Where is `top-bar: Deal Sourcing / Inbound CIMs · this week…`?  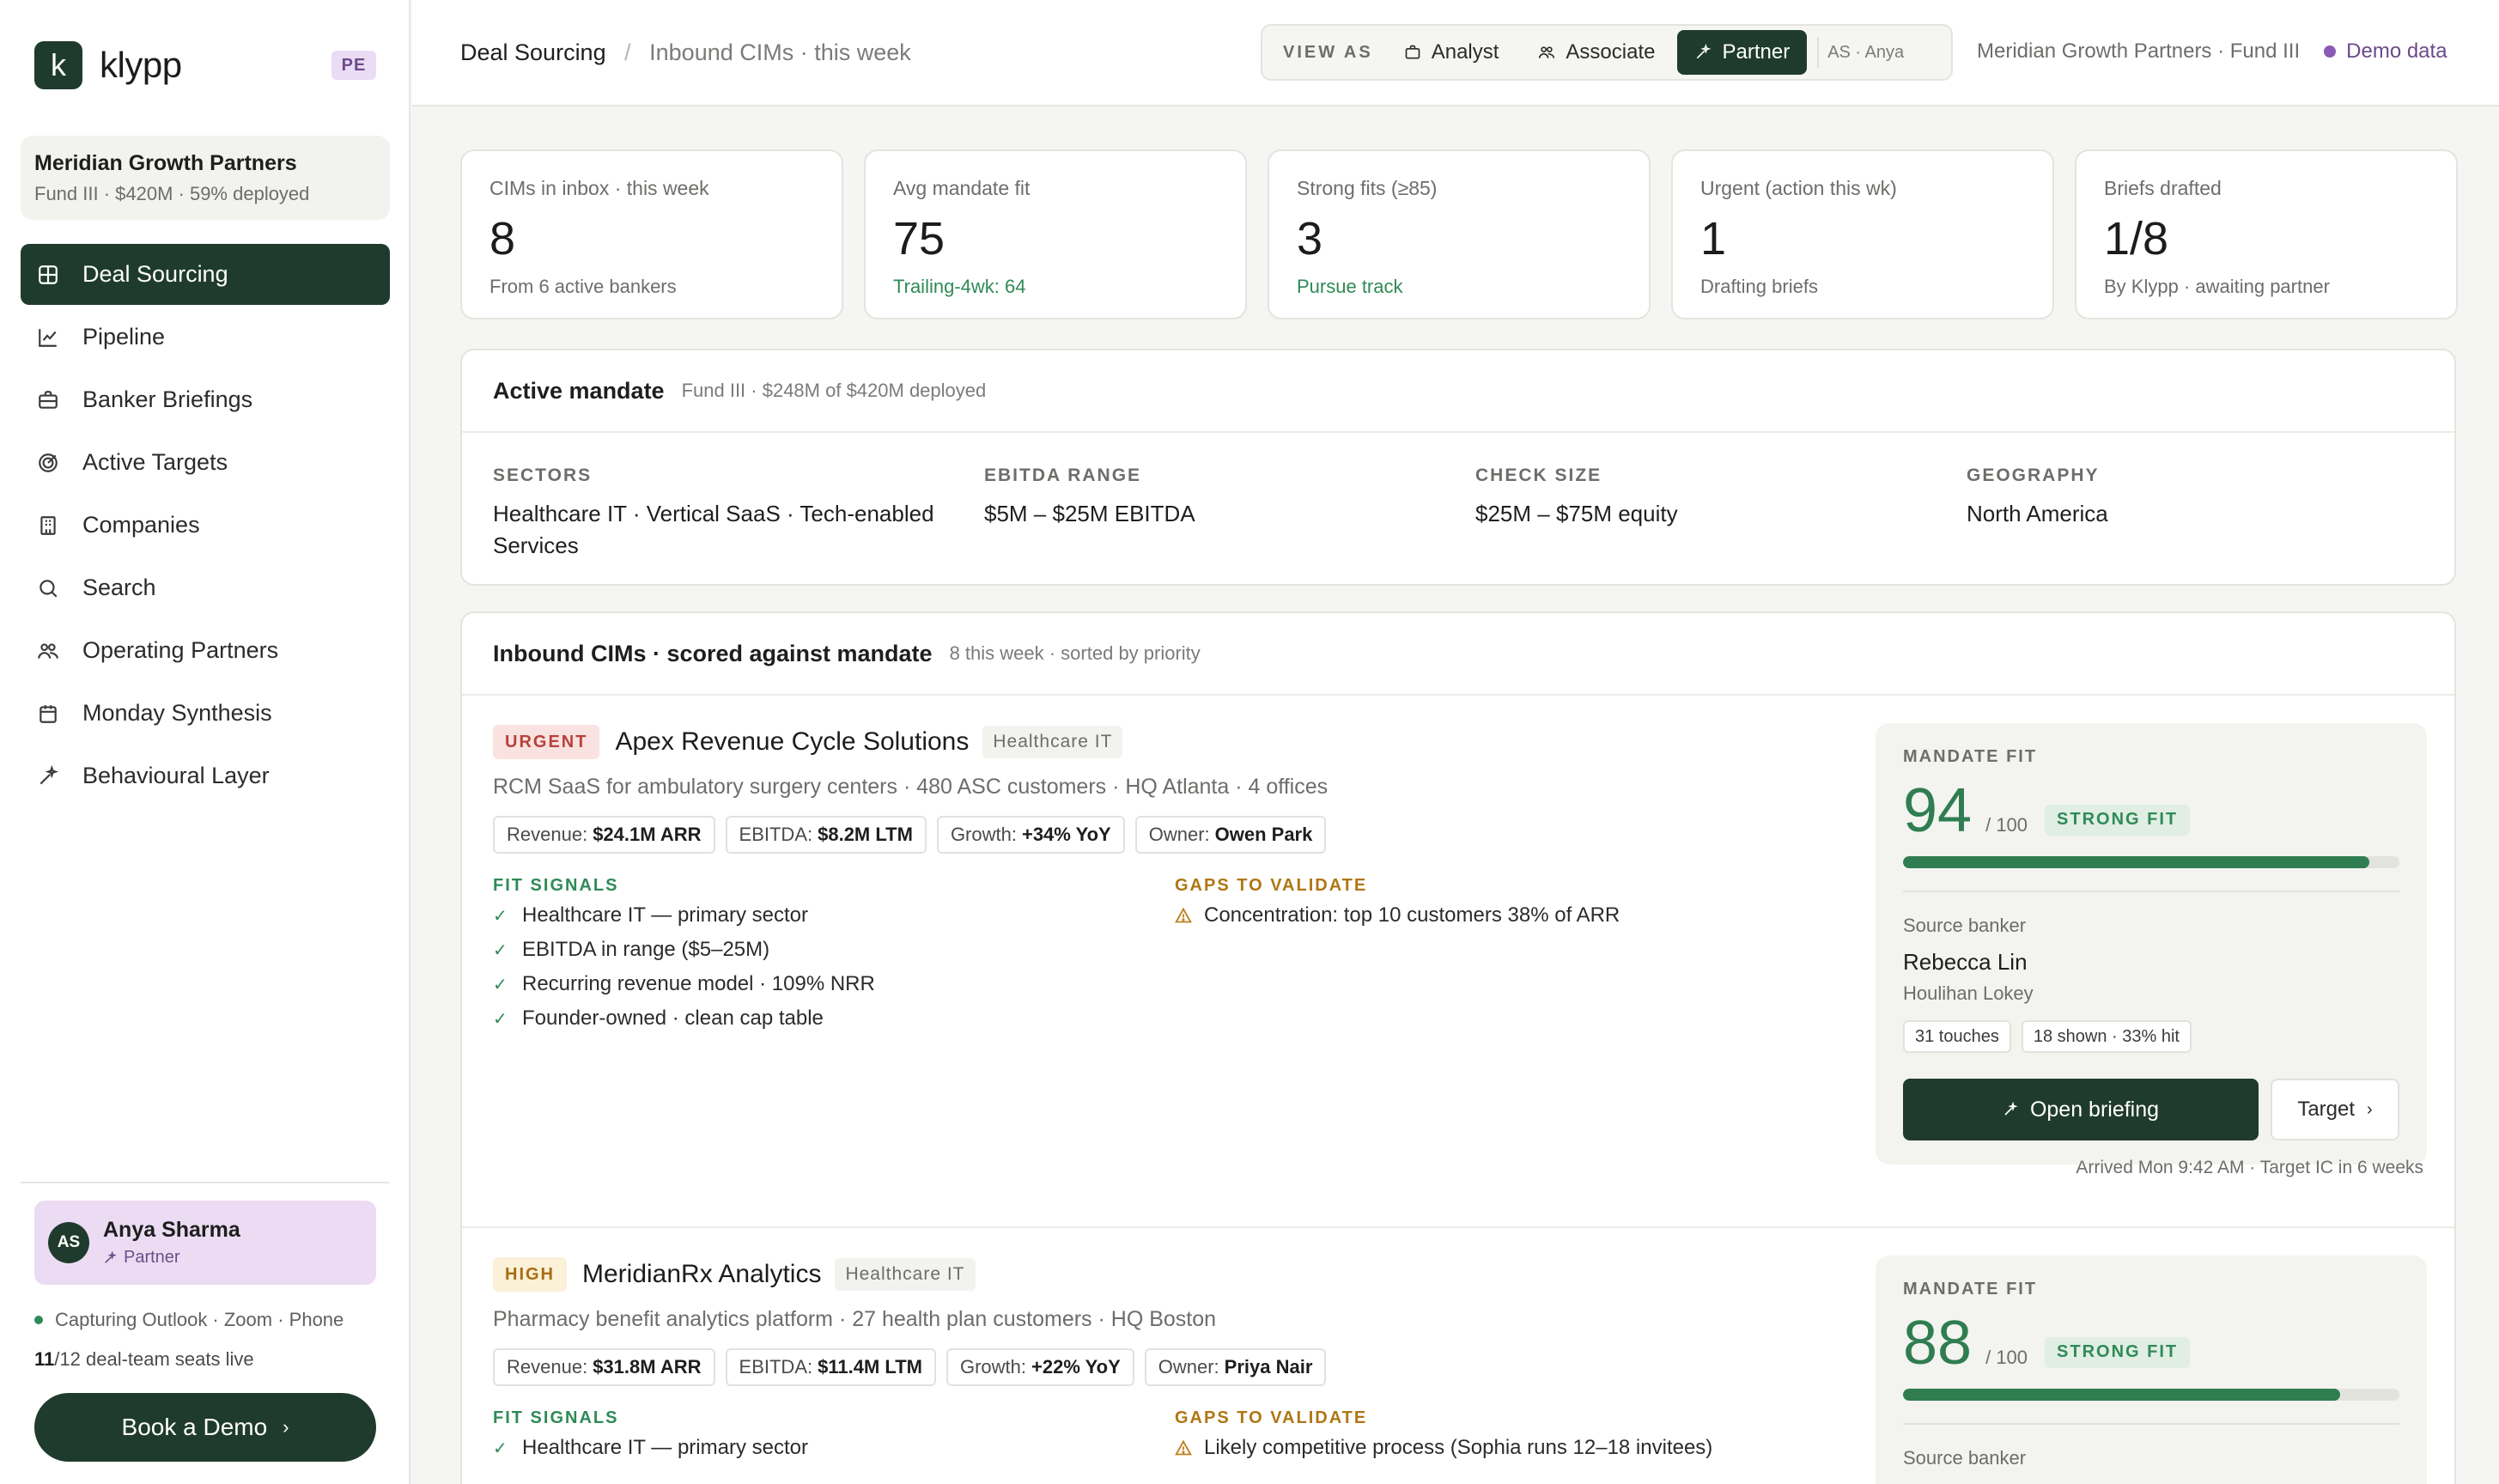 top-bar: Deal Sourcing / Inbound CIMs · this week… is located at coordinates (1455, 53).